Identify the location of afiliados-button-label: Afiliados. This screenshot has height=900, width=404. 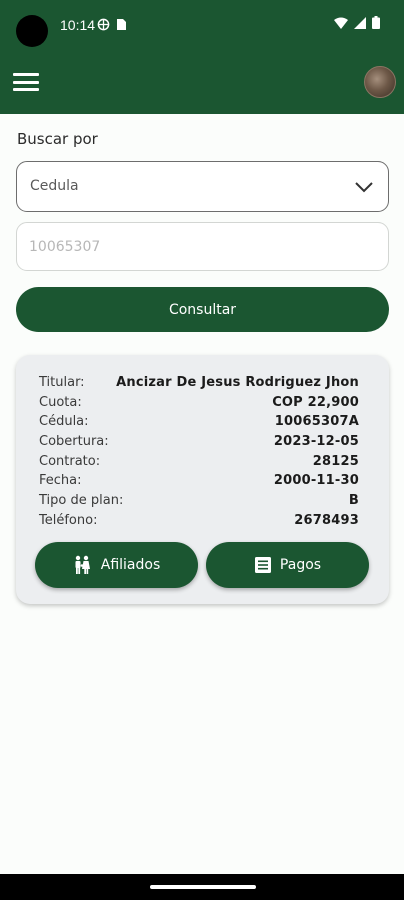
(130, 565).